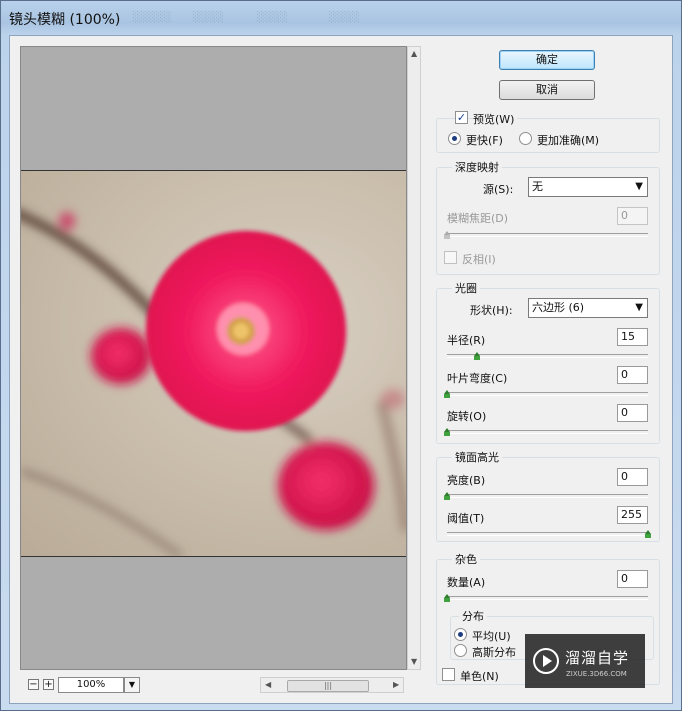 This screenshot has height=711, width=682. What do you see at coordinates (447, 496) in the screenshot?
I see `brightness-slider-thumb` at bounding box center [447, 496].